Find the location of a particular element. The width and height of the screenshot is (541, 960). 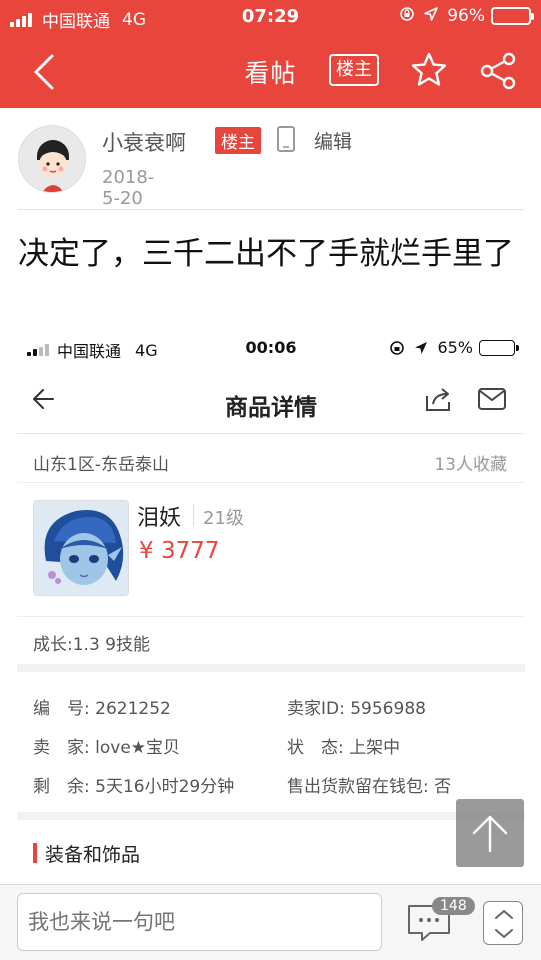

favorites-count: 13人收藏 is located at coordinates (470, 465).